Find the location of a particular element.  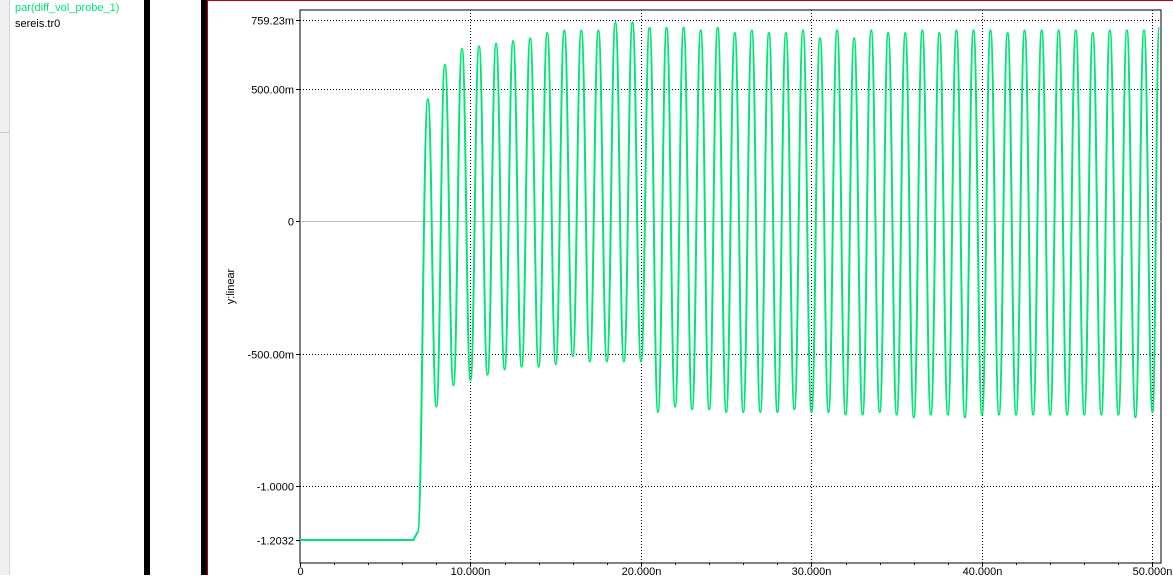

y-tick-labels: 759.23m 500.00m 0 -500.00m -1.0000 -1.2032 is located at coordinates (271, 282).